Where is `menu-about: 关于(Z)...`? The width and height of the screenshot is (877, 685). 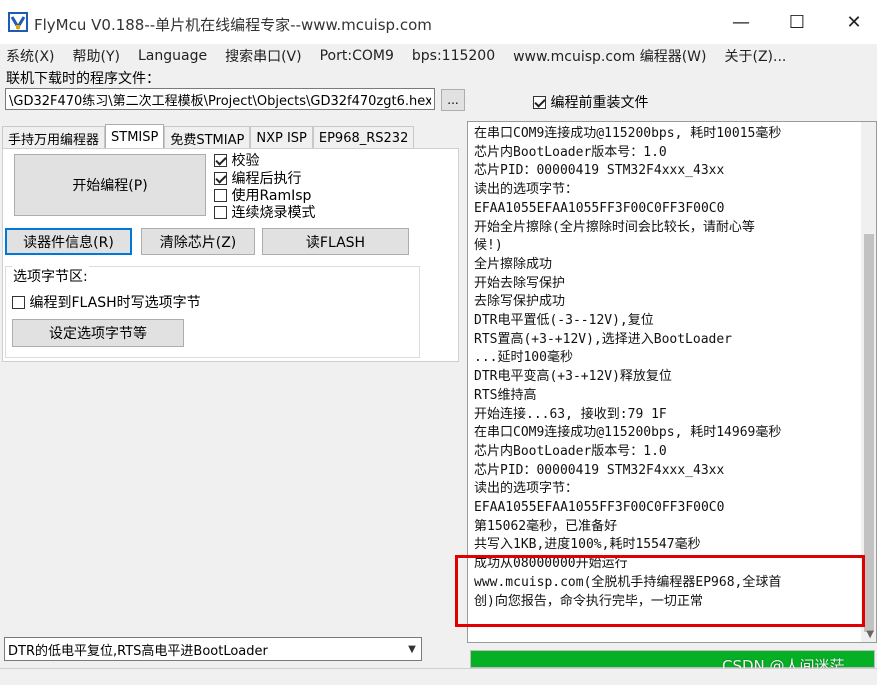 menu-about: 关于(Z)... is located at coordinates (752, 56).